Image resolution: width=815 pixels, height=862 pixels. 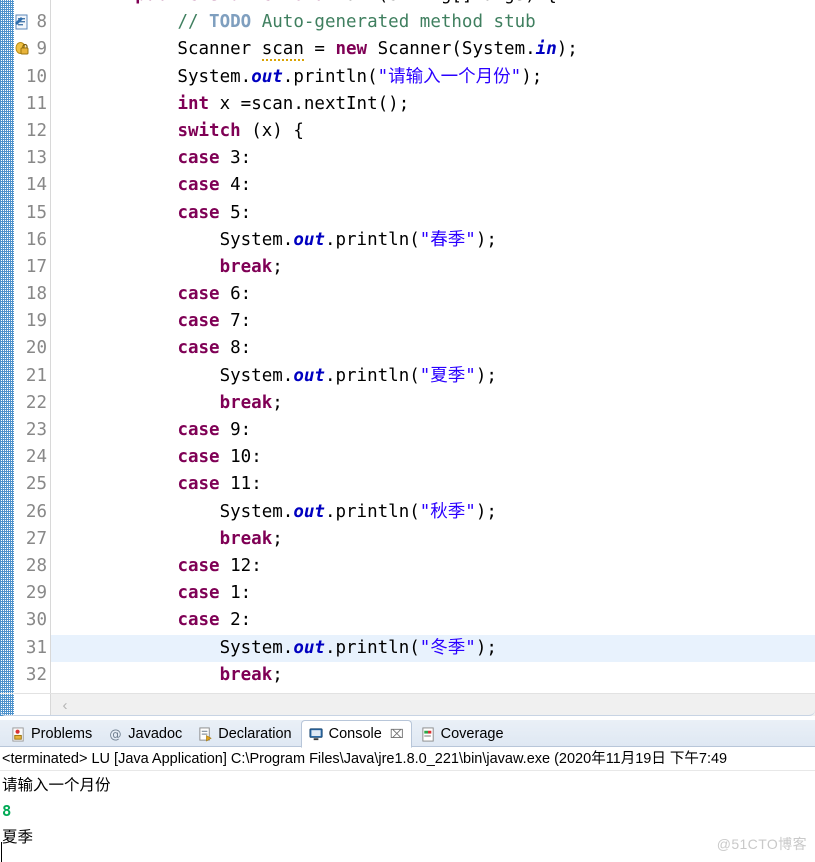 What do you see at coordinates (65, 705) in the screenshot?
I see `scroll-left-chevron-icon: ‹` at bounding box center [65, 705].